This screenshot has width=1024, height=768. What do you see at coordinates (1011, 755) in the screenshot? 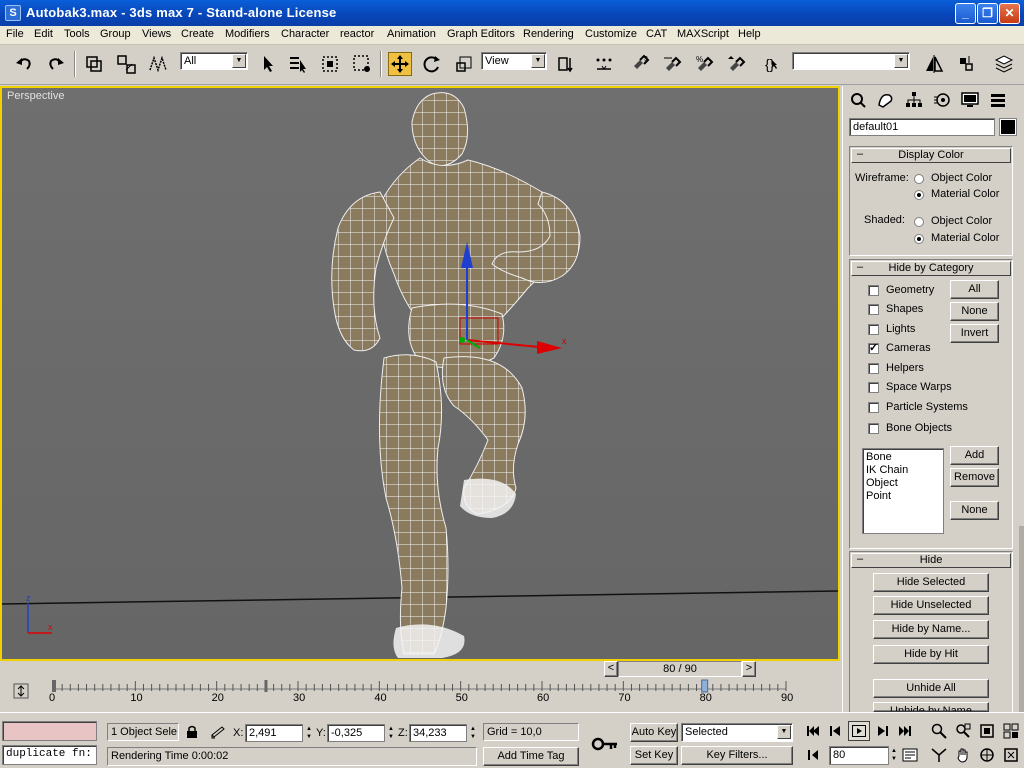
I see `maximize-viewport-button` at bounding box center [1011, 755].